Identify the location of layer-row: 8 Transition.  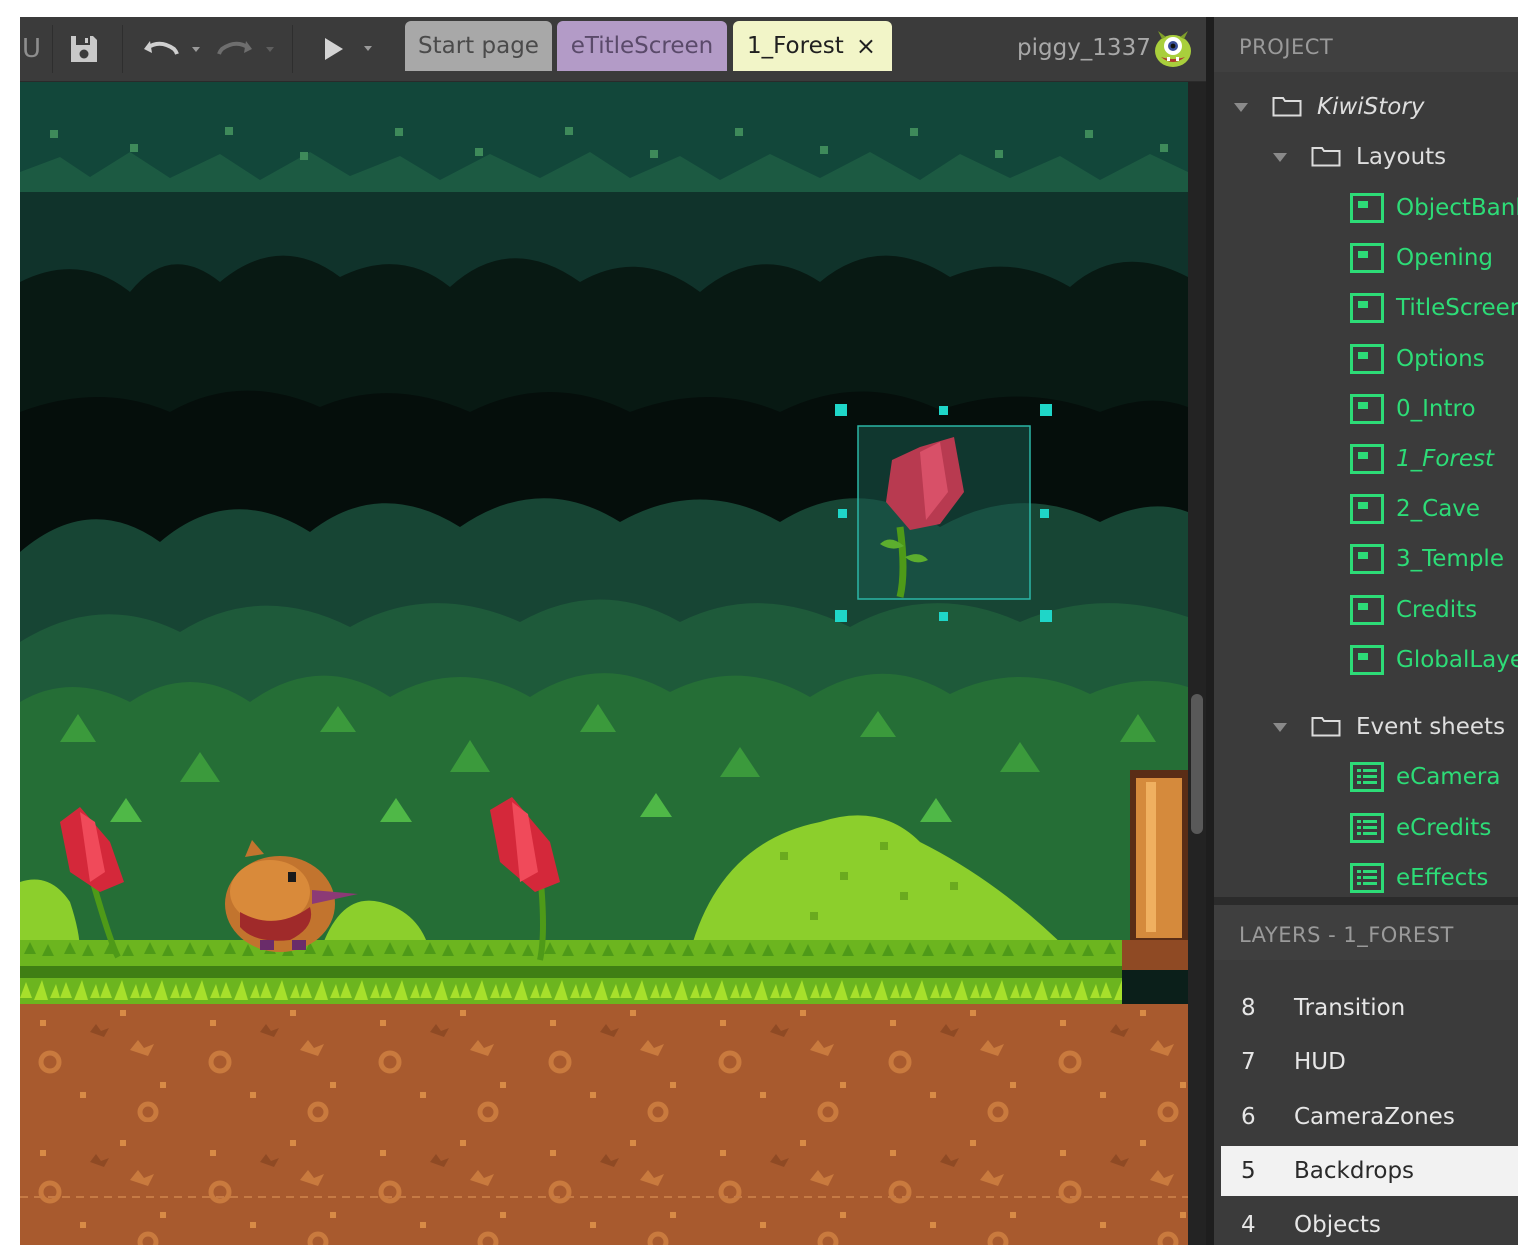
(1366, 1008).